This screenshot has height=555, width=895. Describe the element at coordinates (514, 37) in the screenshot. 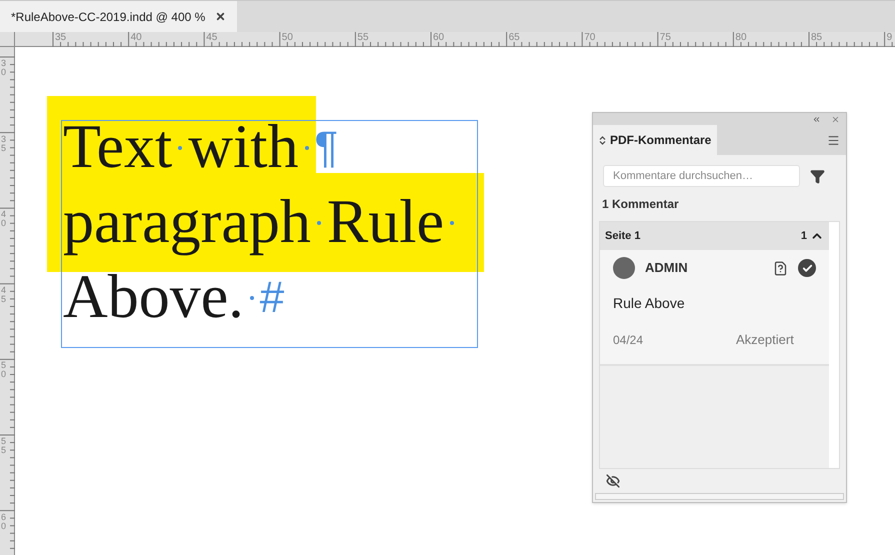

I see `ruler-label: 65` at that location.